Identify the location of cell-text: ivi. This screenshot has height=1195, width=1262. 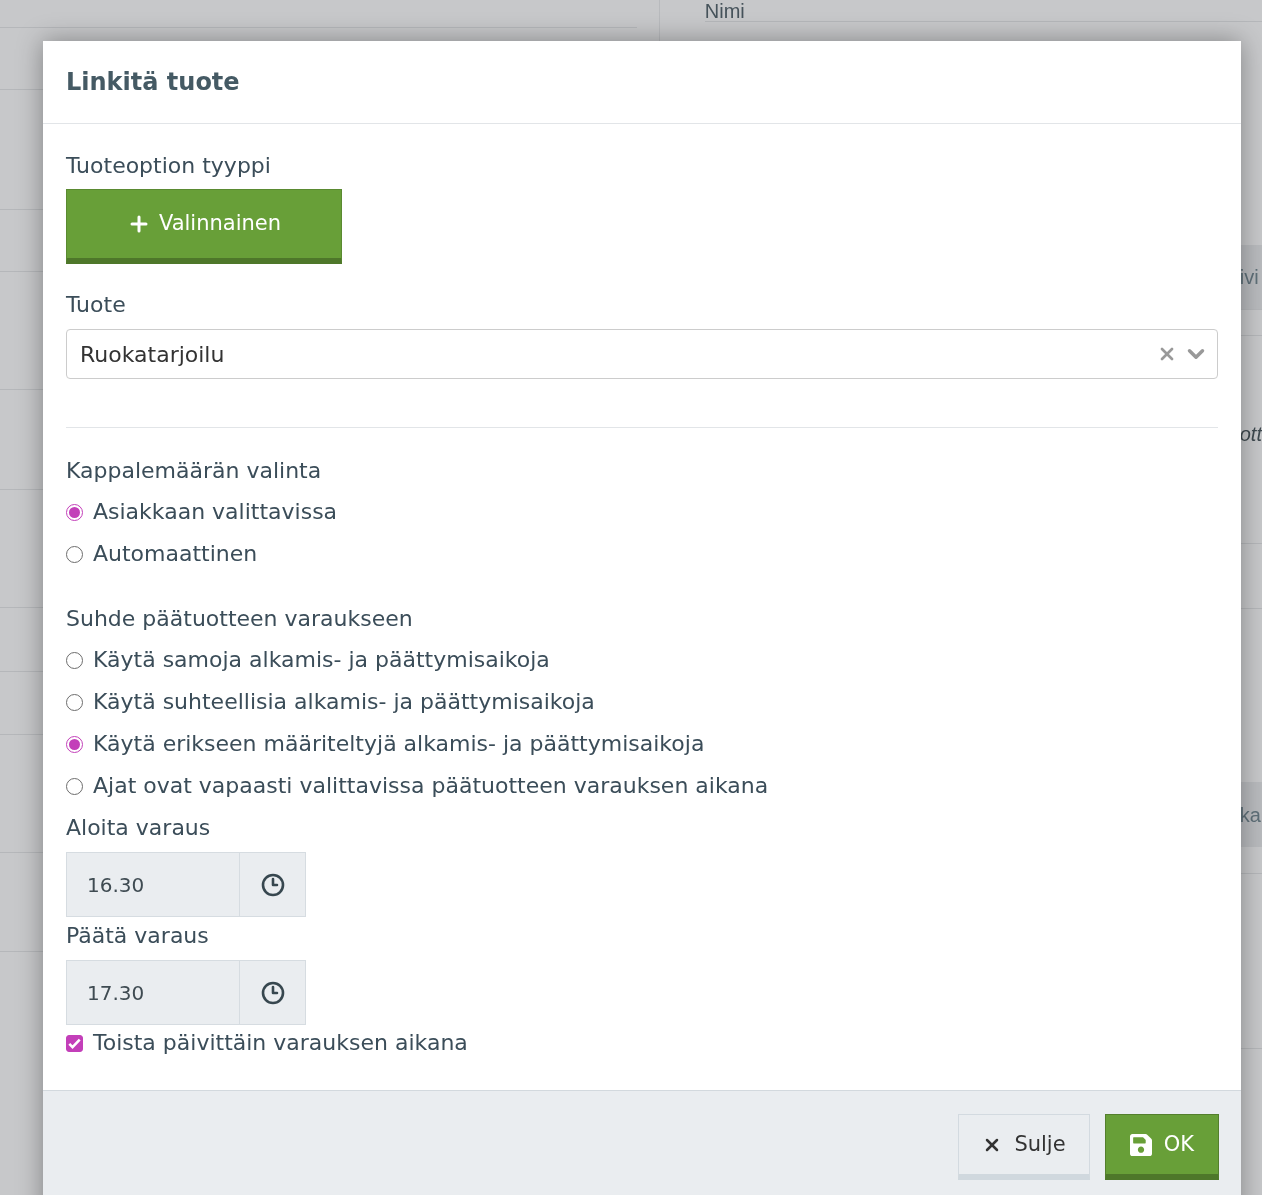
(1249, 277).